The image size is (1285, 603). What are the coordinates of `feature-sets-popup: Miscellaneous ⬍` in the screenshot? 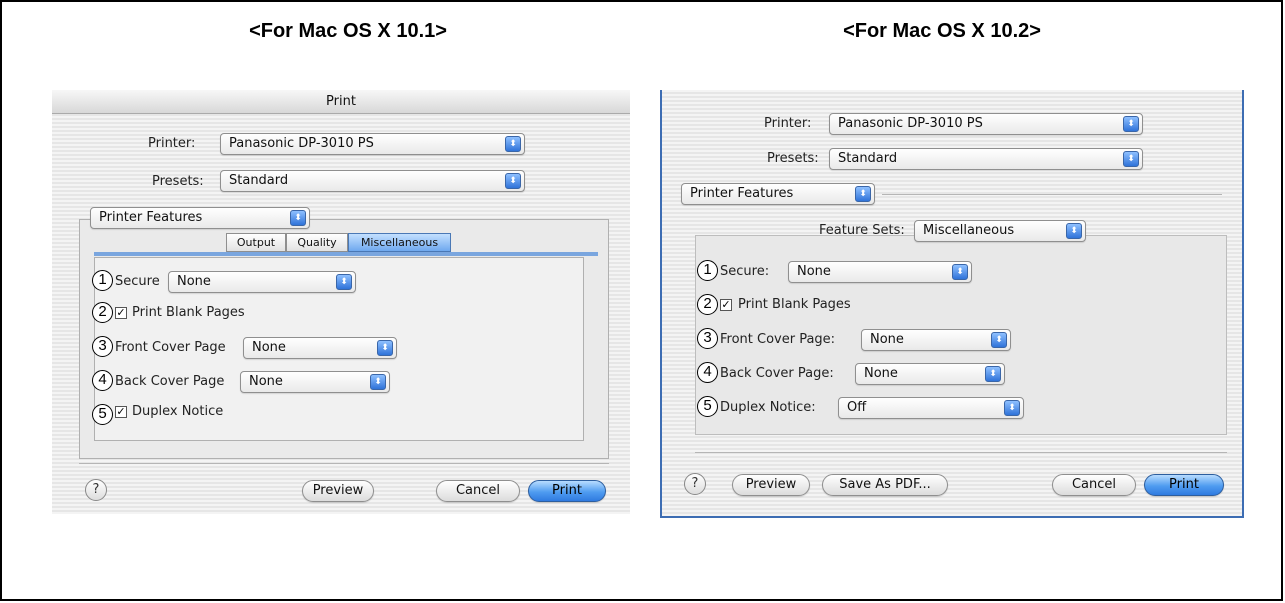 It's located at (1000, 231).